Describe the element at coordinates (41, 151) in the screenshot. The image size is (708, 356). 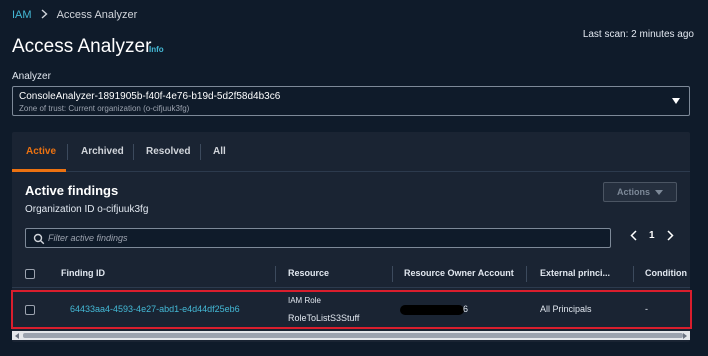
I see `tab-active: Active` at that location.